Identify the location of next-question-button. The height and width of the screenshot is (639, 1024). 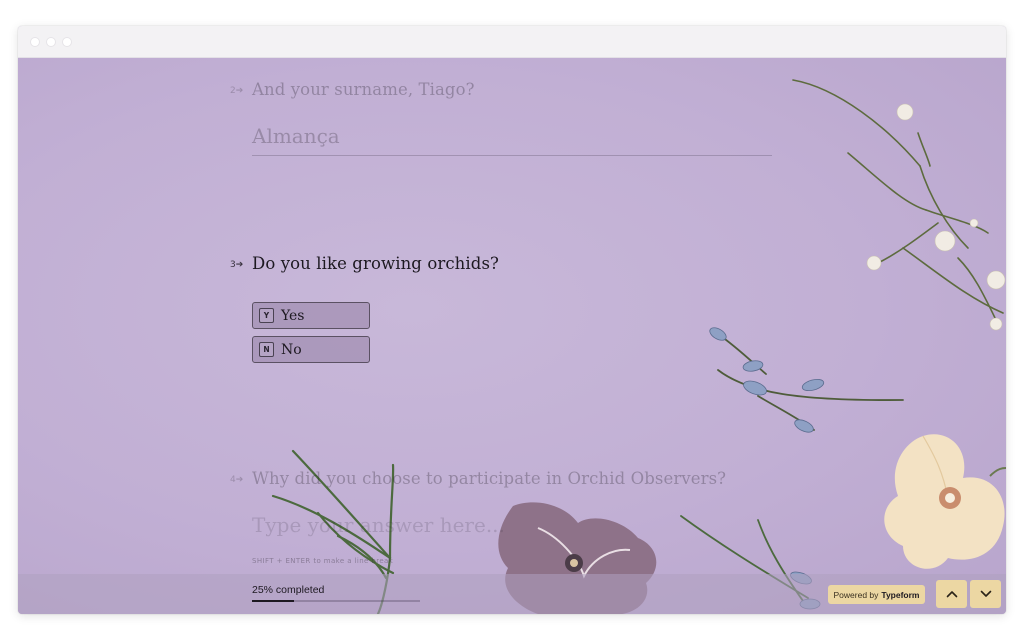
(985, 594).